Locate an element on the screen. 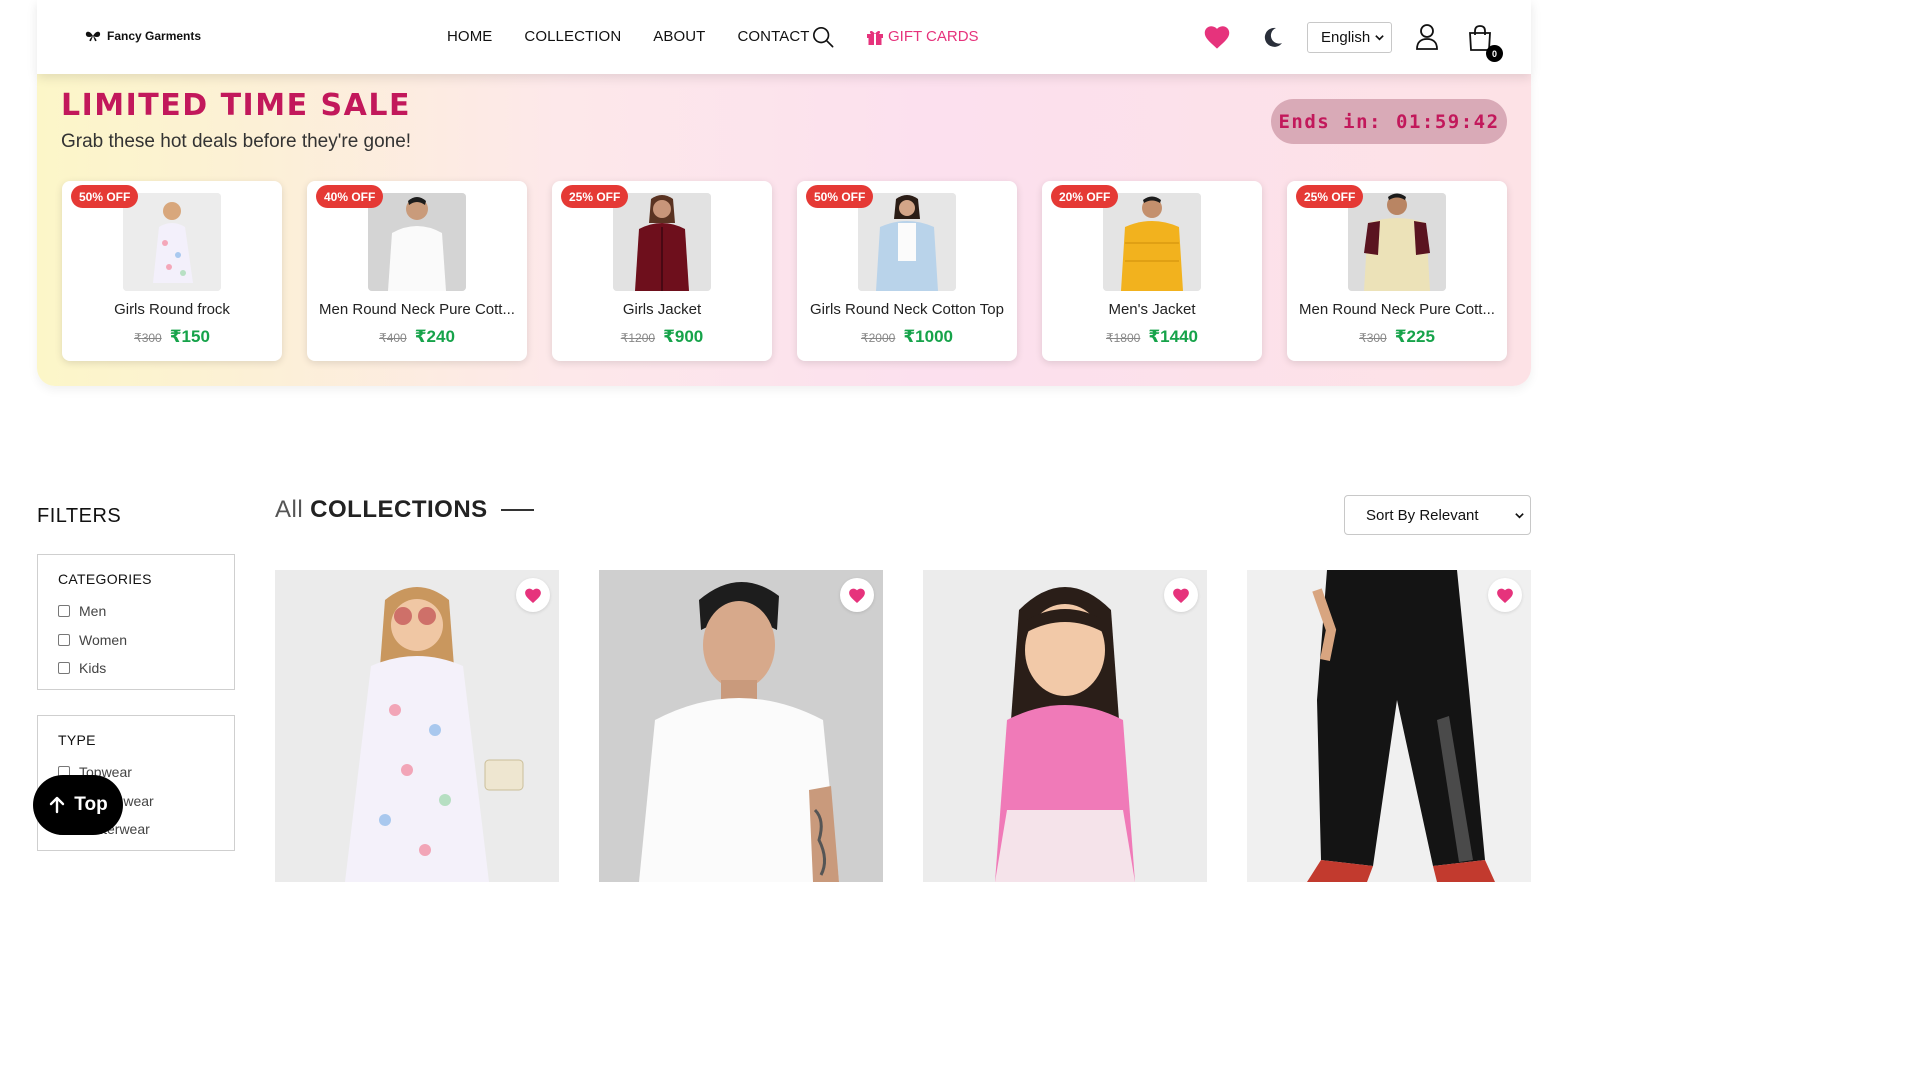  categories-filter-panel: CATEGORIES Men Women Kids is located at coordinates (136, 622).